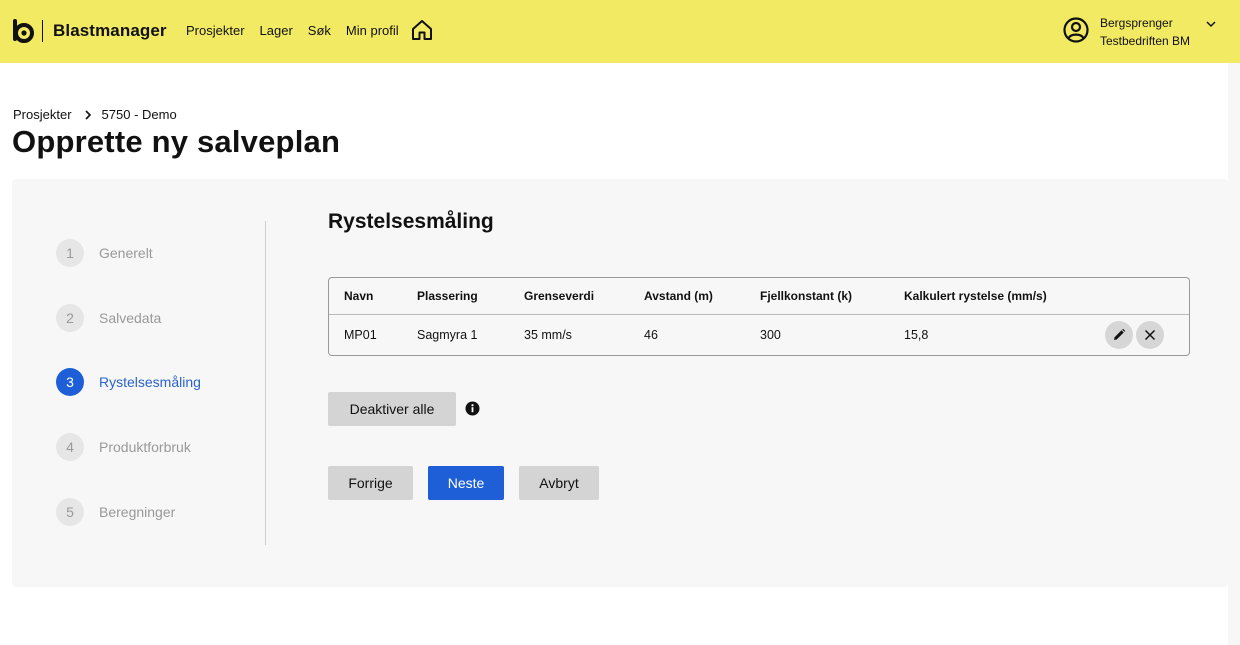 Image resolution: width=1240 pixels, height=645 pixels. I want to click on user-menu: Bergsprenger Testbedriften BM, so click(1139, 32).